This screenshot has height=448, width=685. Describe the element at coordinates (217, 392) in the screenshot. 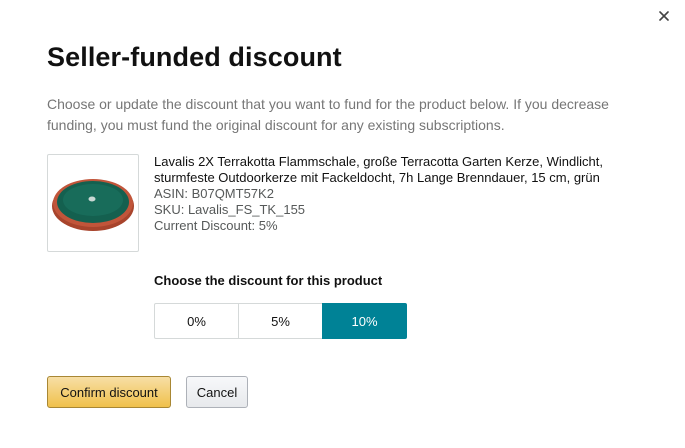

I see `cancel-button: Cancel` at that location.